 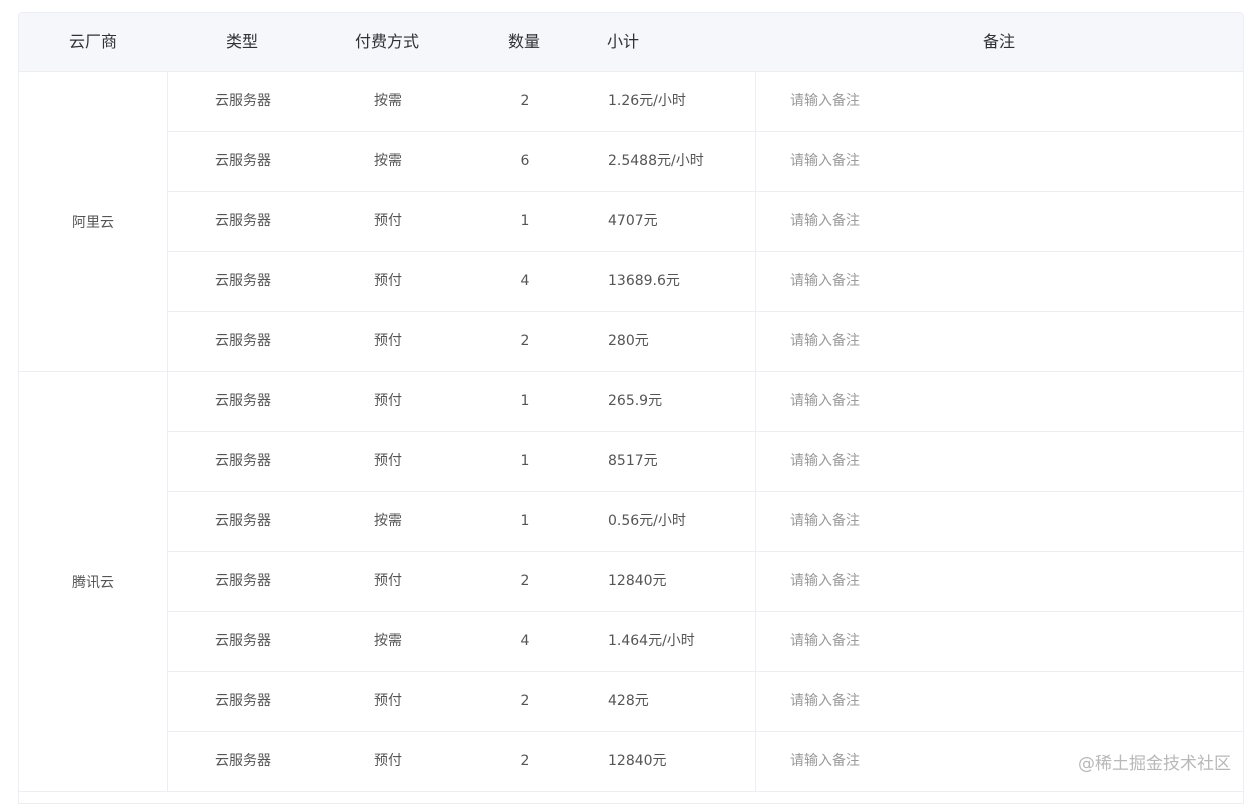 What do you see at coordinates (525, 161) in the screenshot?
I see `quantity-cell: 6` at bounding box center [525, 161].